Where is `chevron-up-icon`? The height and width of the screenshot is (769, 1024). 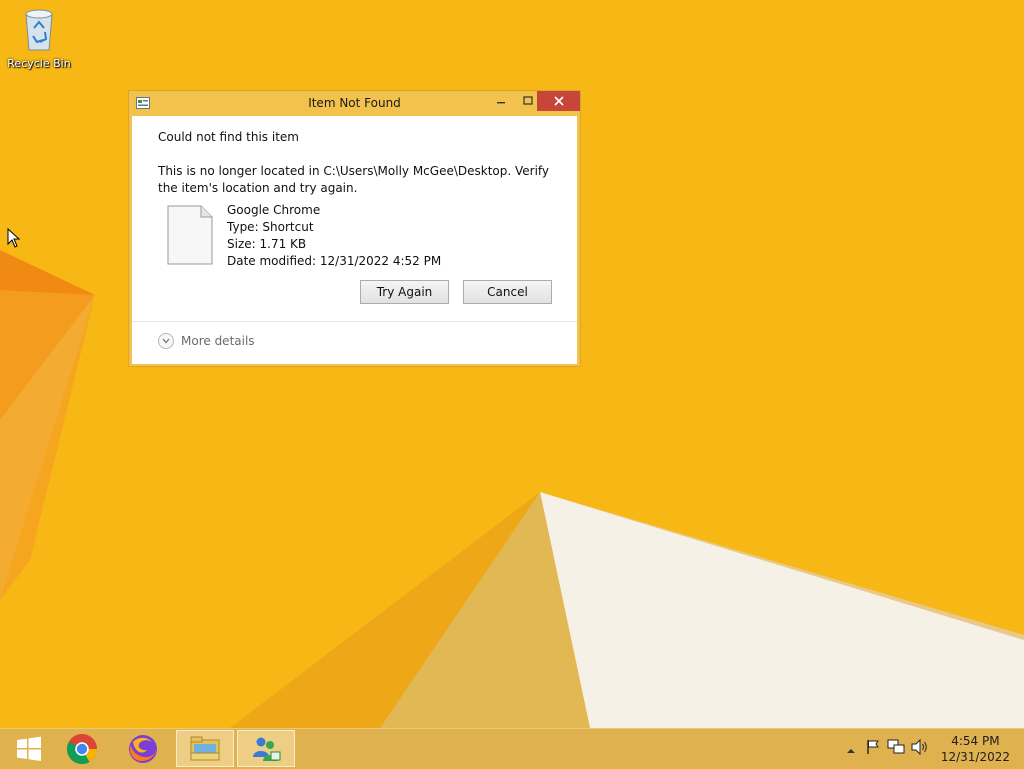
chevron-up-icon is located at coordinates (851, 750).